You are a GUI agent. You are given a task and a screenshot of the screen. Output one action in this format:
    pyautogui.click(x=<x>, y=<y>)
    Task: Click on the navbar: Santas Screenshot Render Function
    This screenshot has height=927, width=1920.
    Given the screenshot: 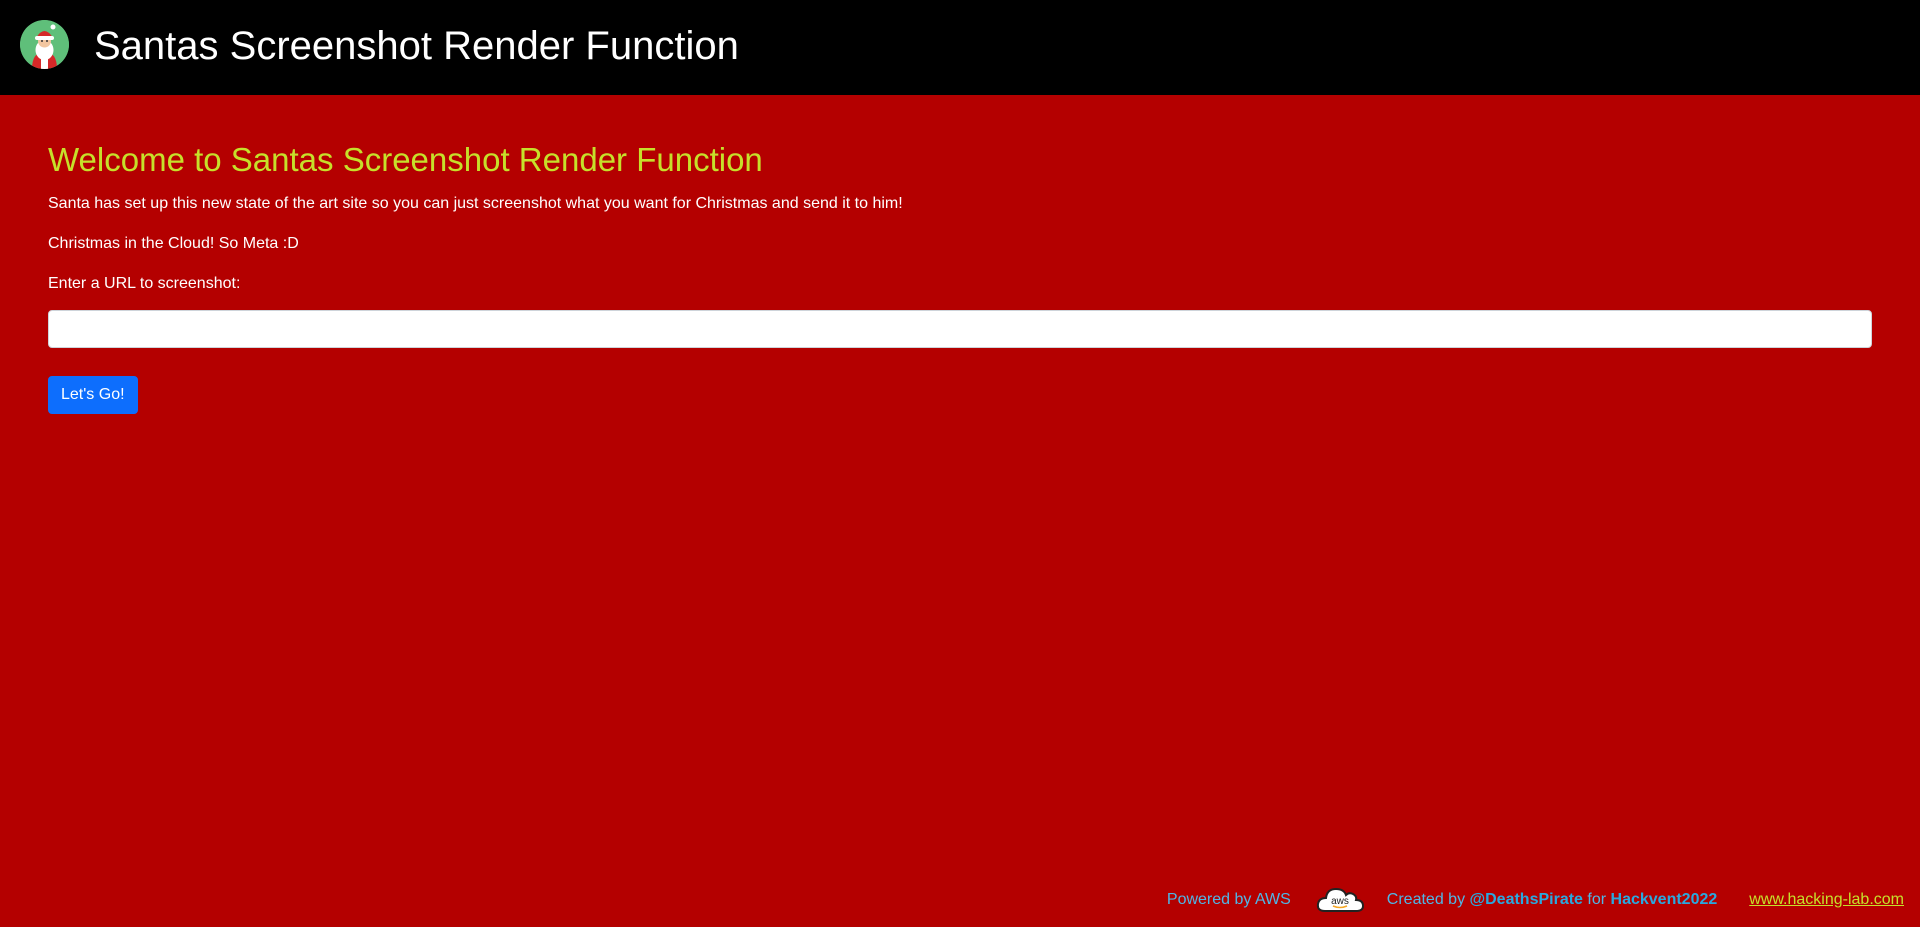 What is the action you would take?
    pyautogui.click(x=960, y=47)
    